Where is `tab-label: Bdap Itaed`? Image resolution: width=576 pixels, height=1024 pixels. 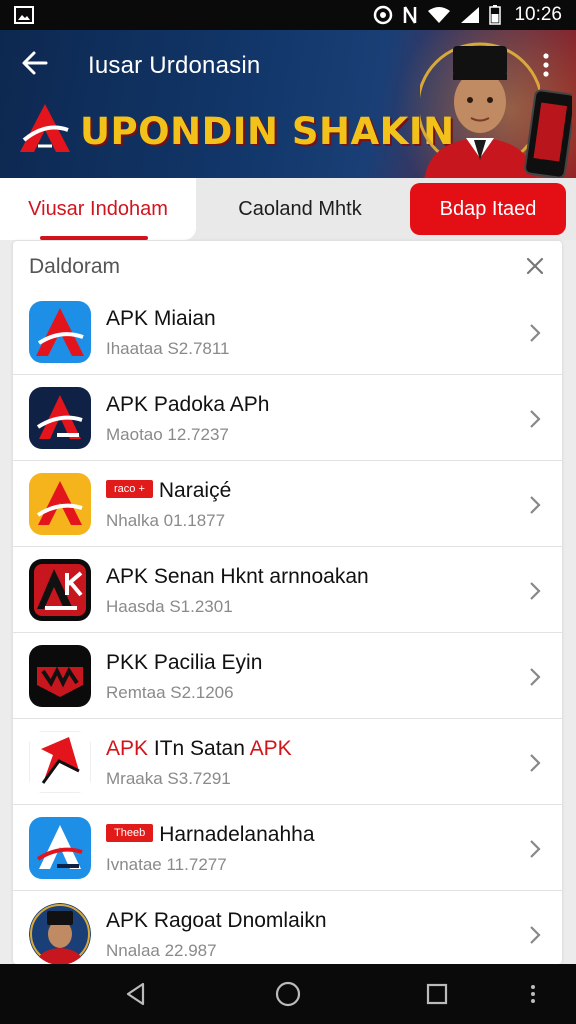 tab-label: Bdap Itaed is located at coordinates (488, 208).